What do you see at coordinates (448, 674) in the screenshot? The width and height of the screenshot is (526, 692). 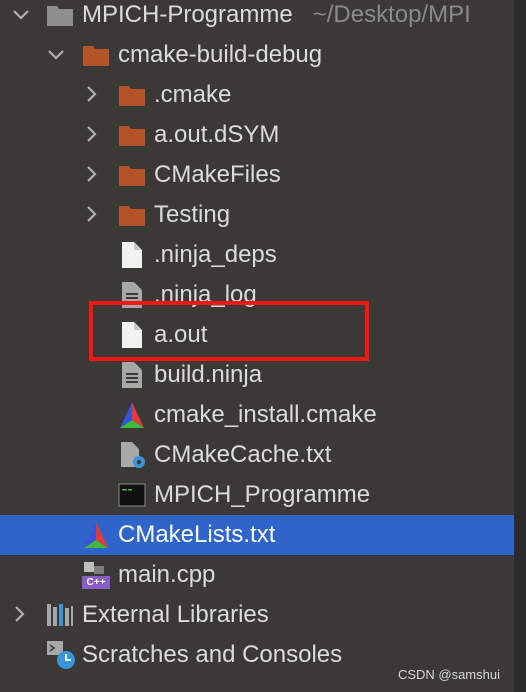 I see `watermark-text: CSDN @samshui` at bounding box center [448, 674].